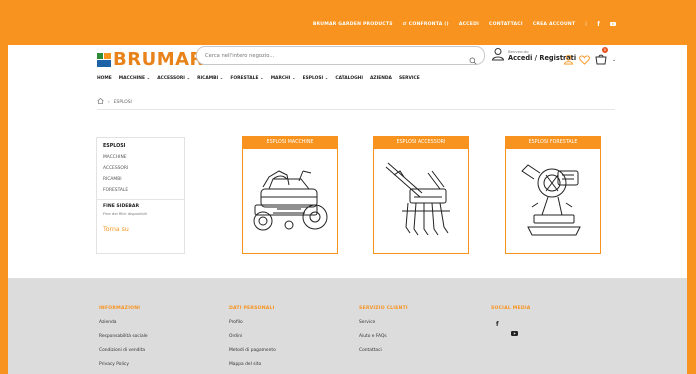 This screenshot has width=696, height=374. I want to click on sidebar-item-ricambi: RICAMBI, so click(140, 179).